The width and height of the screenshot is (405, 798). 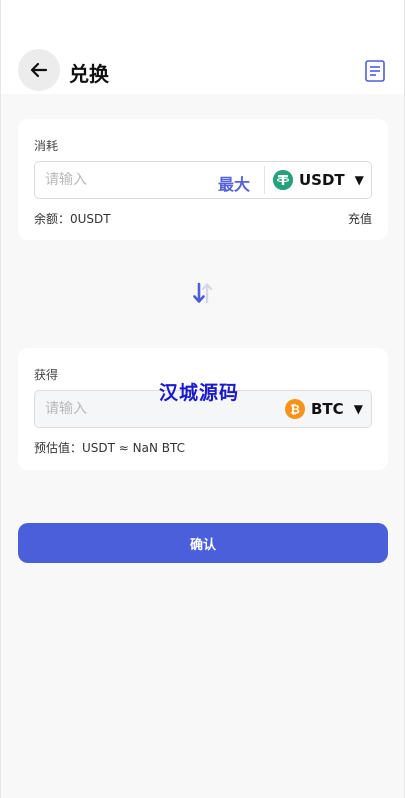 What do you see at coordinates (360, 218) in the screenshot?
I see `recharge-link: 充值` at bounding box center [360, 218].